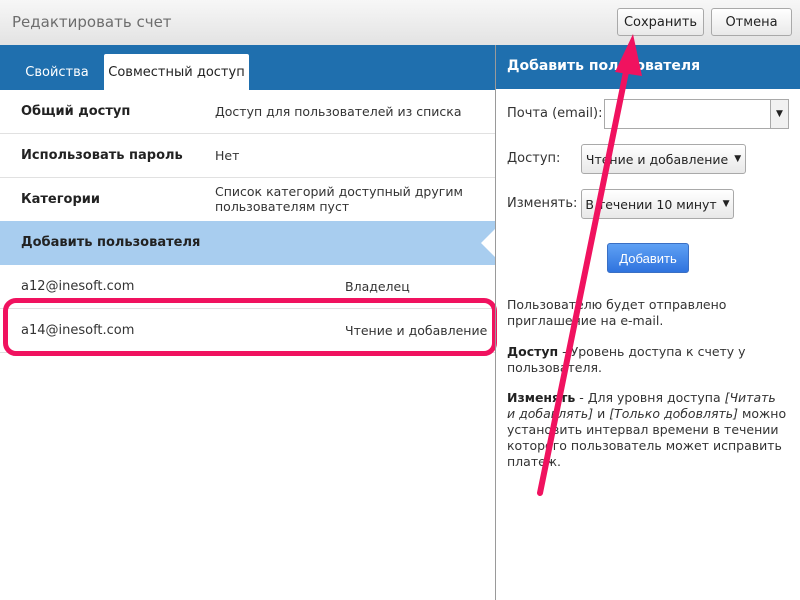 Image resolution: width=800 pixels, height=600 pixels. What do you see at coordinates (584, 277) in the screenshot?
I see `annotation-arrow-shaft` at bounding box center [584, 277].